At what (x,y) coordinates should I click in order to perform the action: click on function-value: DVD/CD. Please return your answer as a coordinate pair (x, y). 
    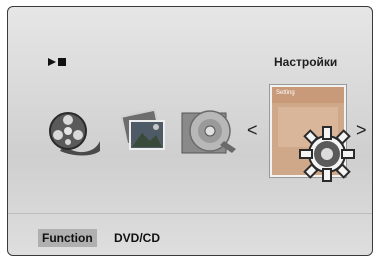
    Looking at the image, I should click on (137, 238).